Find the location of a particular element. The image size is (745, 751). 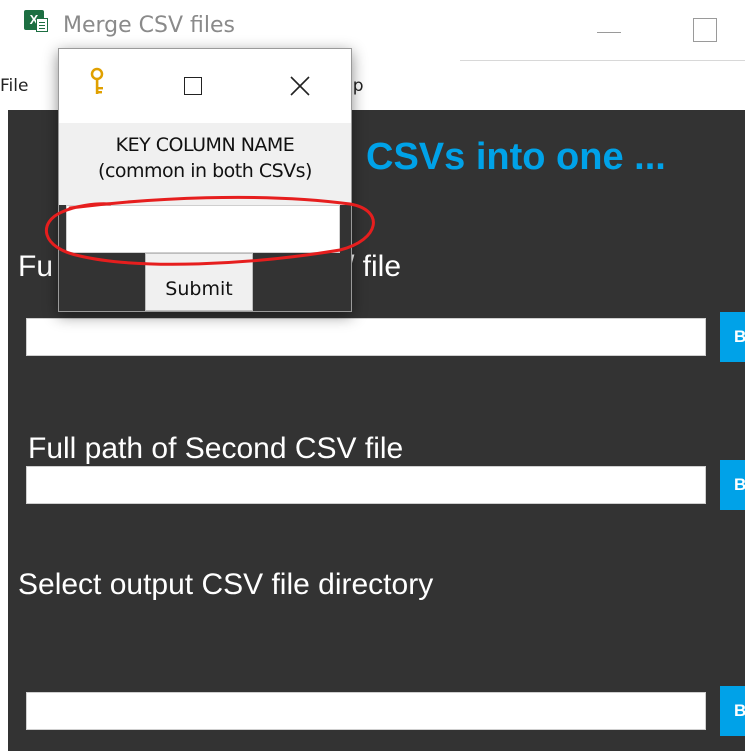

output-dir-browse-button: B is located at coordinates (732, 711).